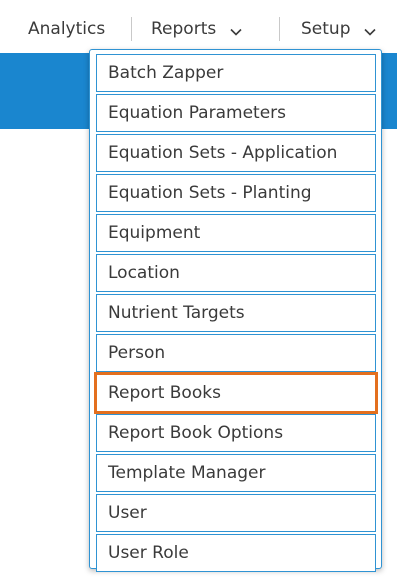 Image resolution: width=397 pixels, height=583 pixels. Describe the element at coordinates (236, 553) in the screenshot. I see `menu-item-user-role: User Role` at that location.